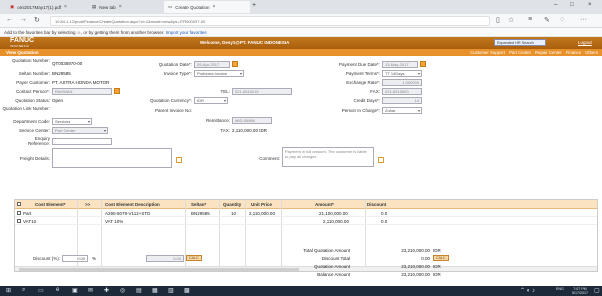 The image size is (602, 296). I want to click on app-icon-3: ▥, so click(171, 290).